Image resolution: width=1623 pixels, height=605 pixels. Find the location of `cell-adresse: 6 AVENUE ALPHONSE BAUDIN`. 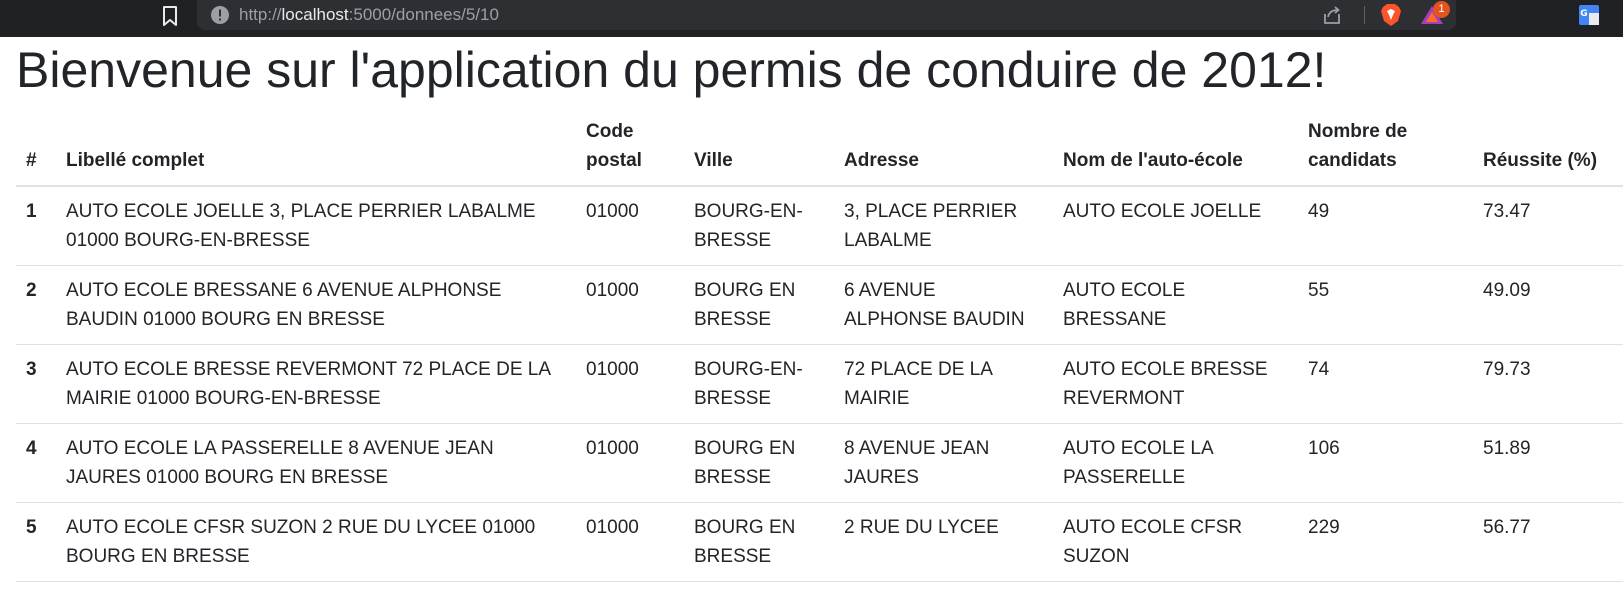

cell-adresse: 6 AVENUE ALPHONSE BAUDIN is located at coordinates (943, 305).